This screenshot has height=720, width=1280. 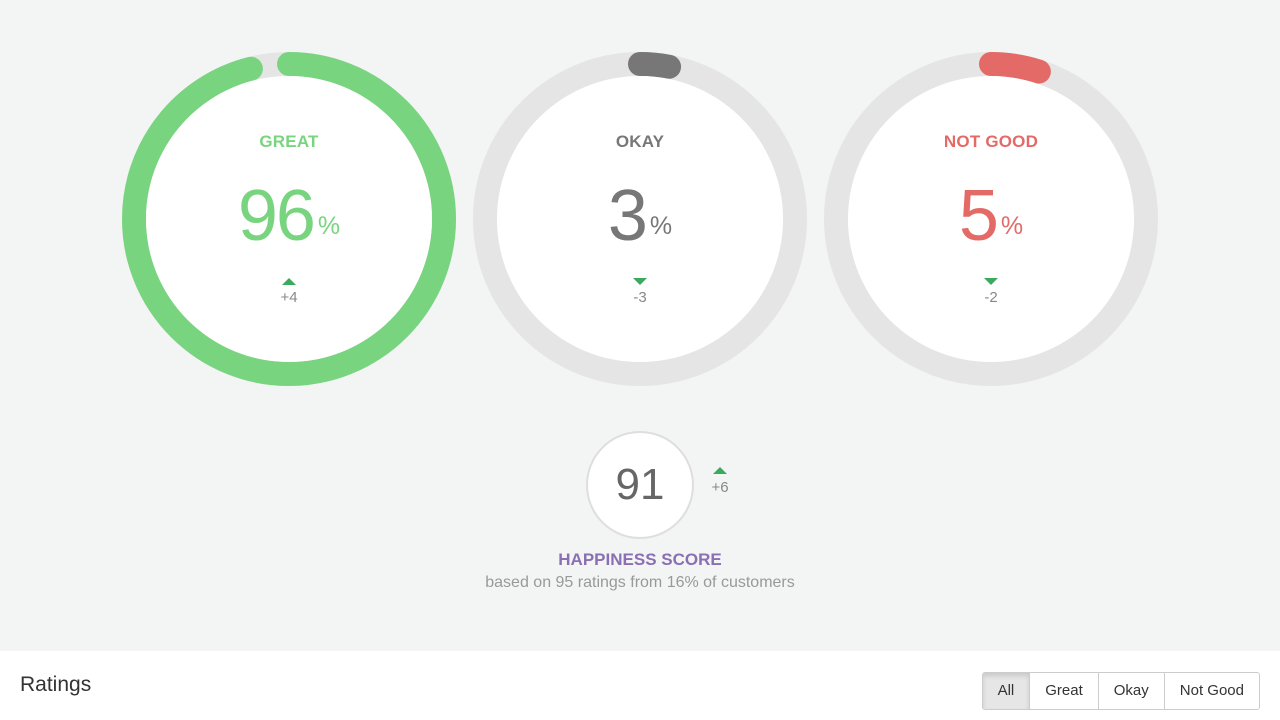 I want to click on okay-value-number: 3, so click(x=627, y=216).